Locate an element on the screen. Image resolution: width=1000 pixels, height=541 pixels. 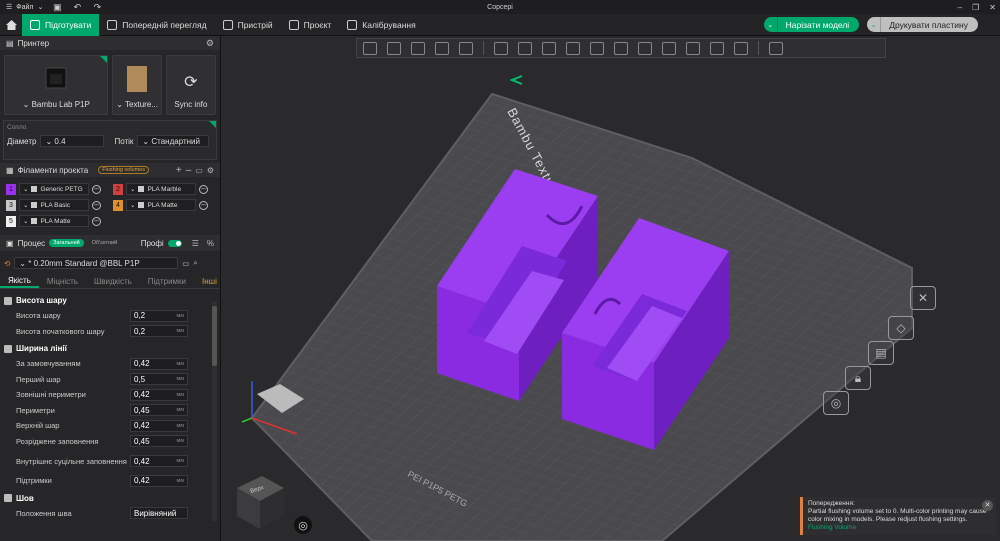
layout-icon is located at coordinates (442, 48).